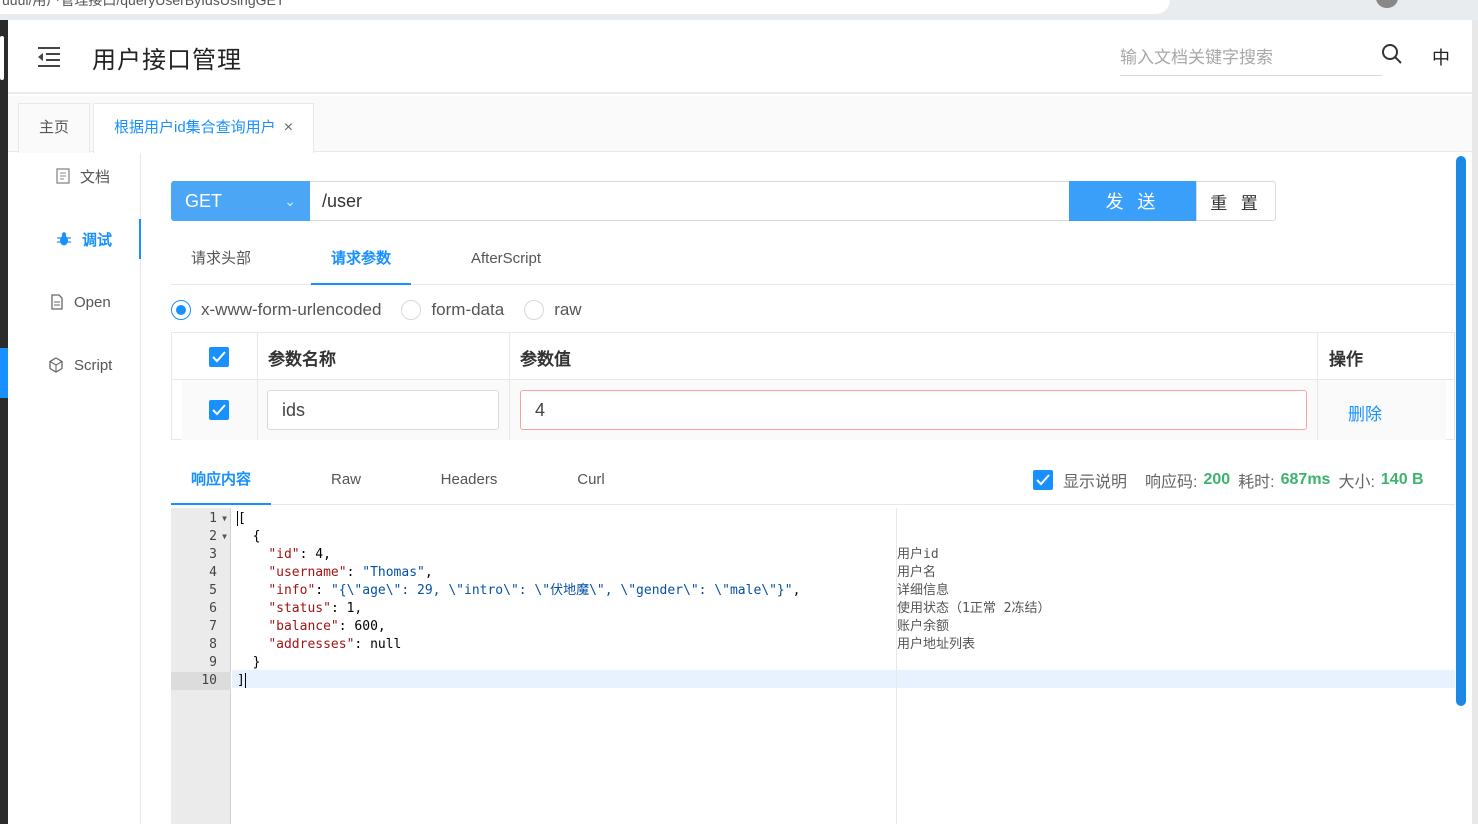  I want to click on file-icon, so click(57, 302).